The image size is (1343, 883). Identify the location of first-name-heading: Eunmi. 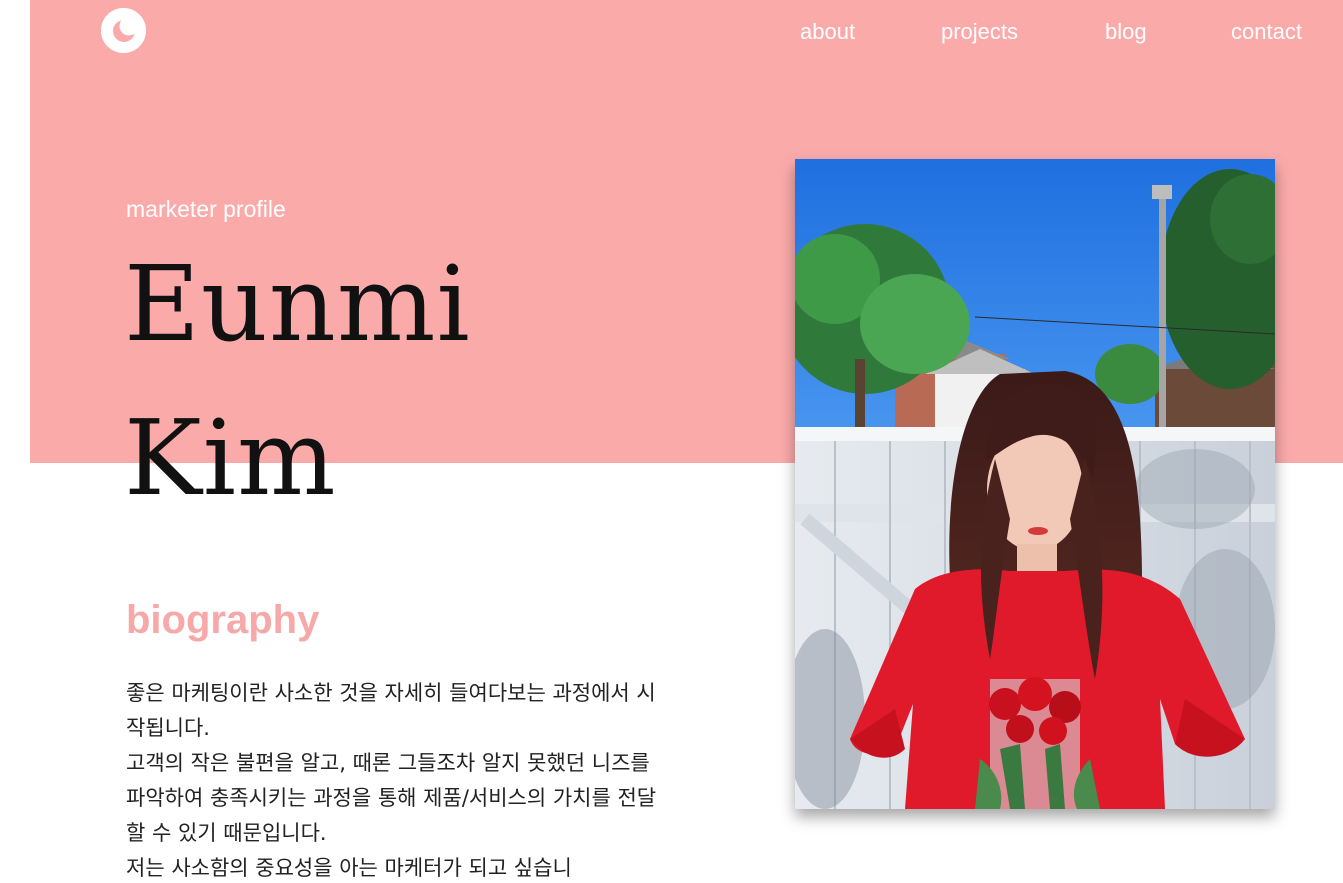
(297, 304).